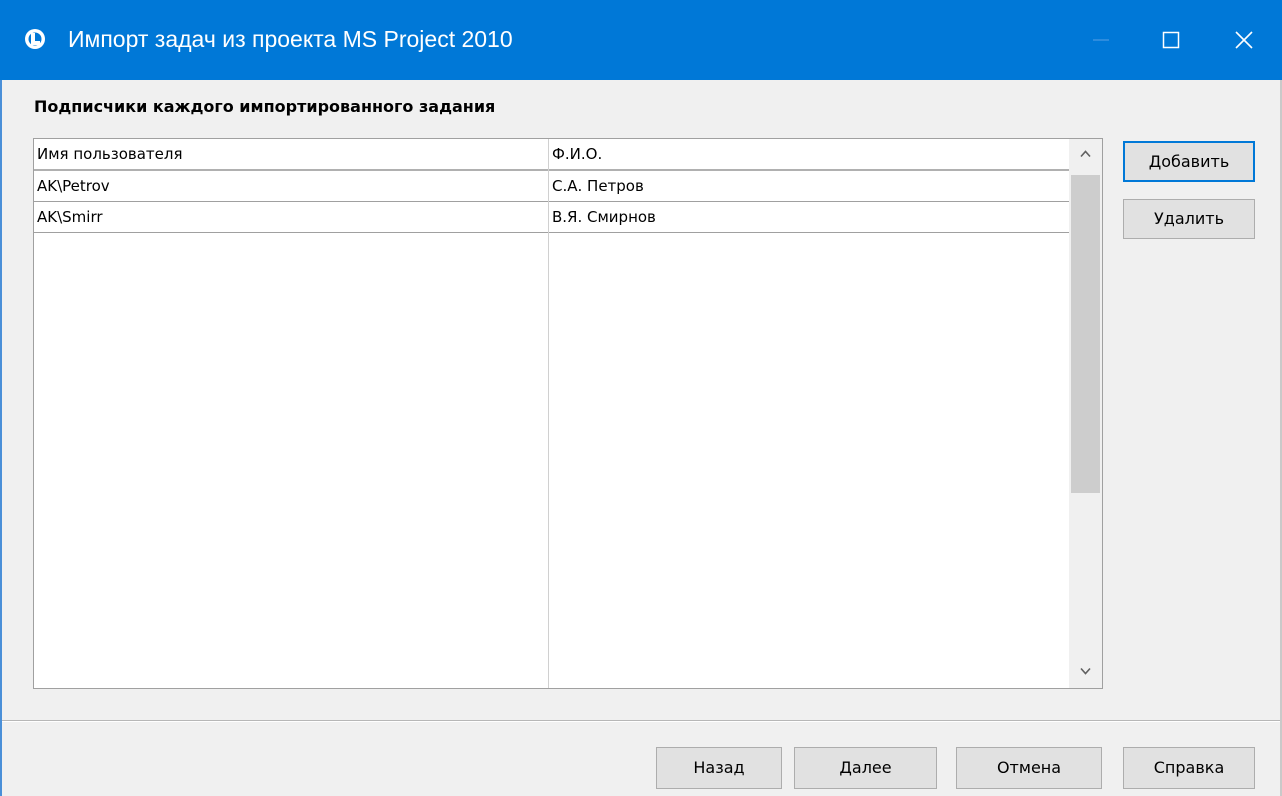 The height and width of the screenshot is (796, 1282). I want to click on column-header-fullname: Ф.И.О., so click(809, 154).